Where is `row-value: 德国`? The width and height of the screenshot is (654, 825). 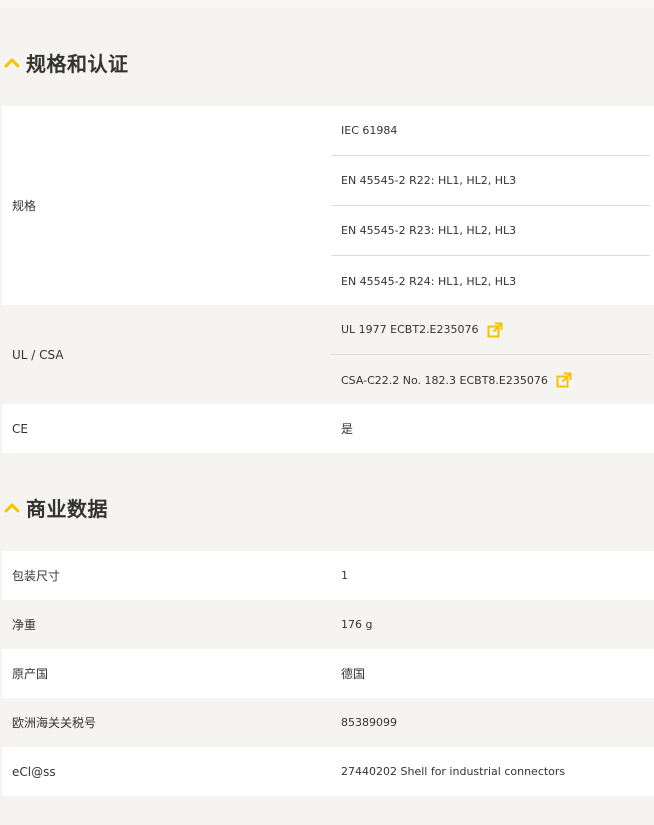
row-value: 德国 is located at coordinates (353, 674).